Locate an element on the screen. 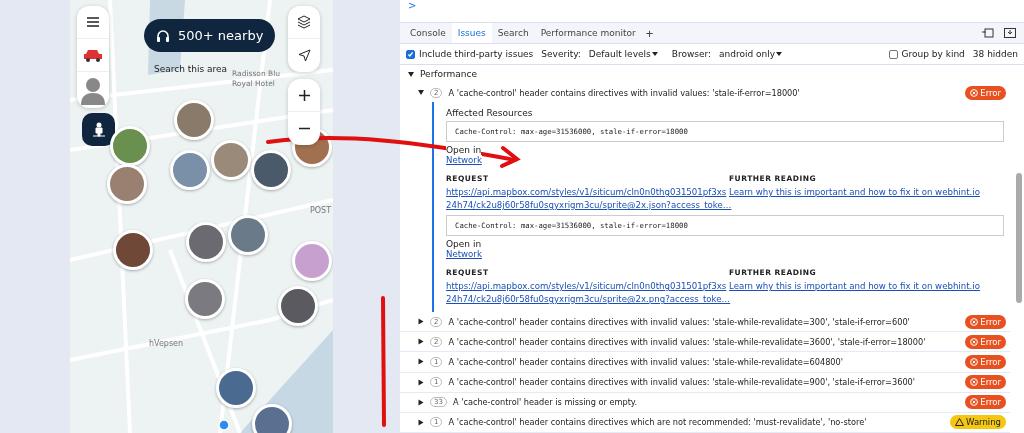 The image size is (1024, 433). add-tab-button: + is located at coordinates (649, 33).